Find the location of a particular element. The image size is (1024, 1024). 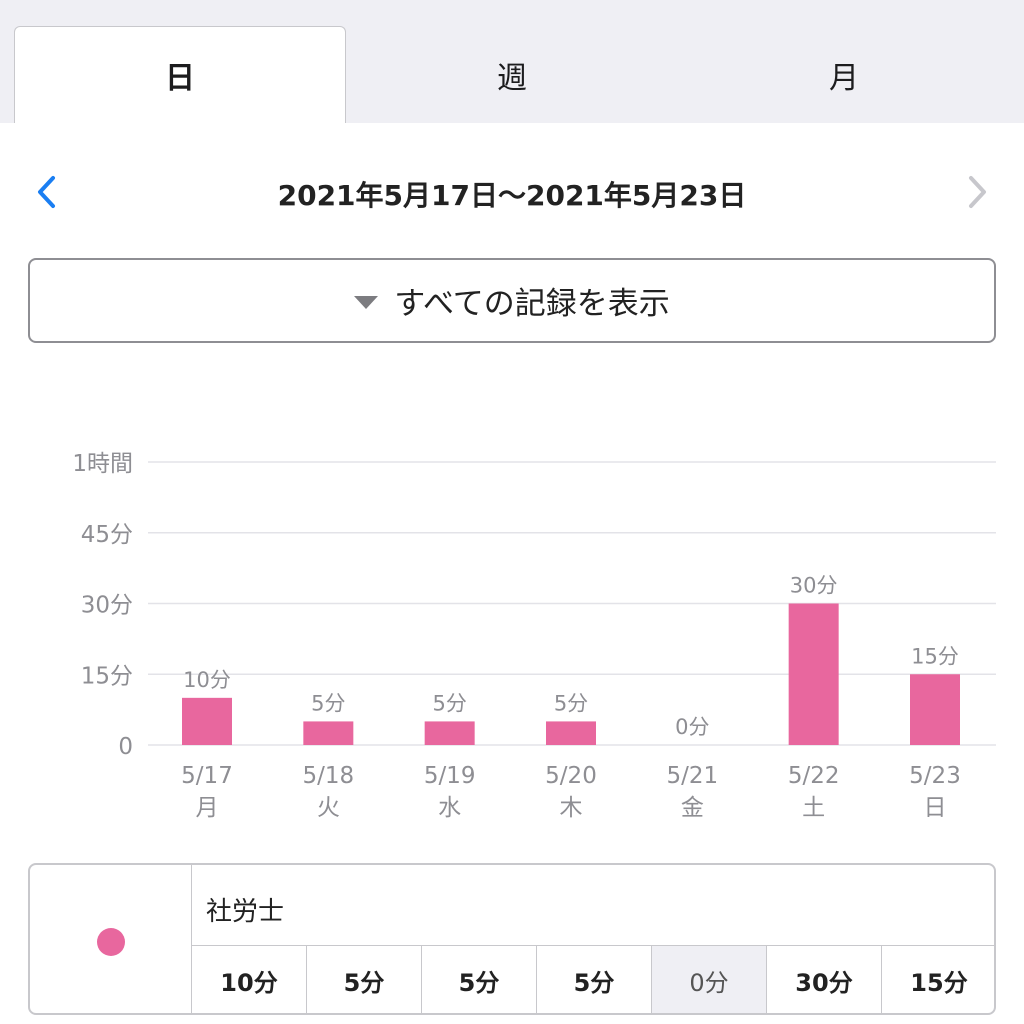

x-tick-label: 5/19 is located at coordinates (450, 776).